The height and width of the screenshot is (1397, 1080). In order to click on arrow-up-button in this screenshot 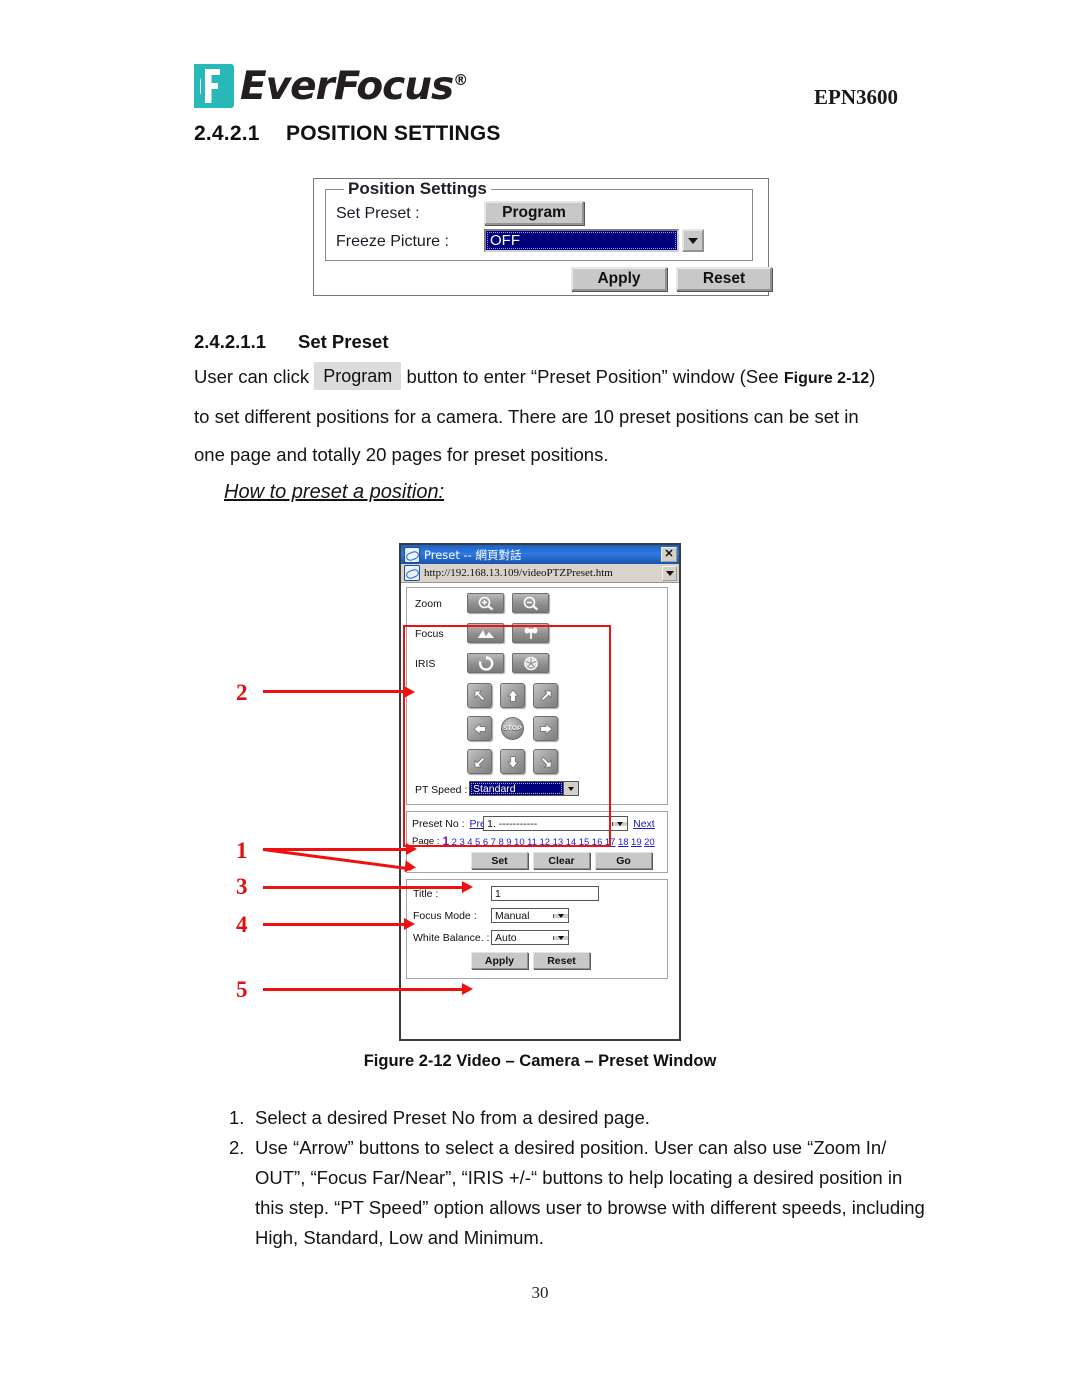, I will do `click(512, 695)`.